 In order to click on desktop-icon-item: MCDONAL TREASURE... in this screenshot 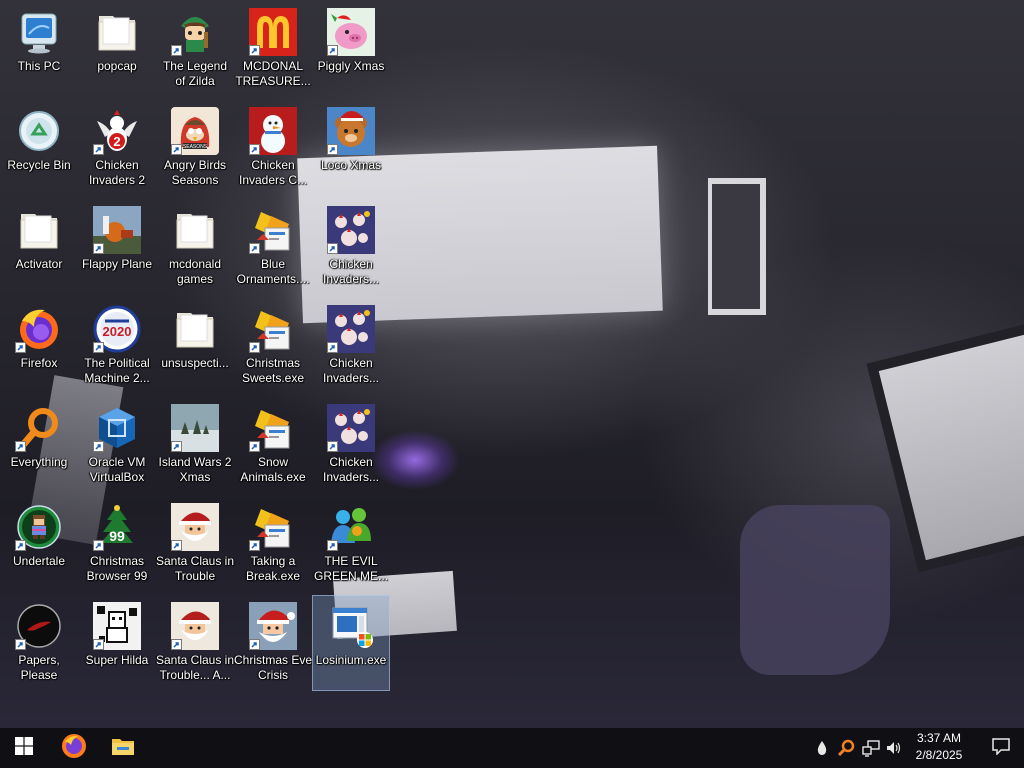, I will do `click(273, 49)`.